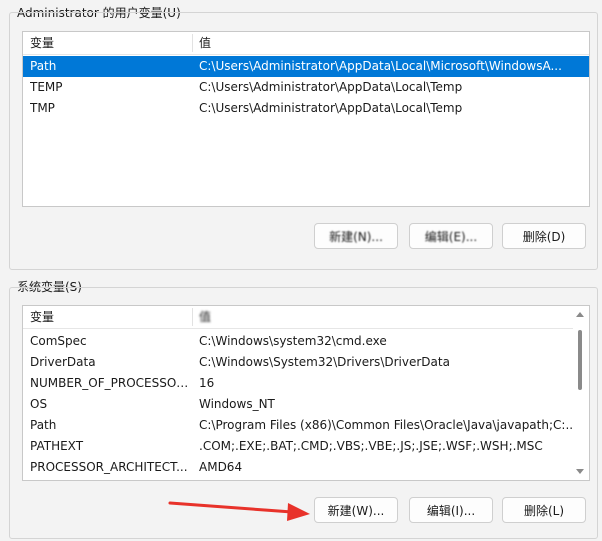 Image resolution: width=602 pixels, height=541 pixels. What do you see at coordinates (58, 341) in the screenshot?
I see `var-name: ComSpec` at bounding box center [58, 341].